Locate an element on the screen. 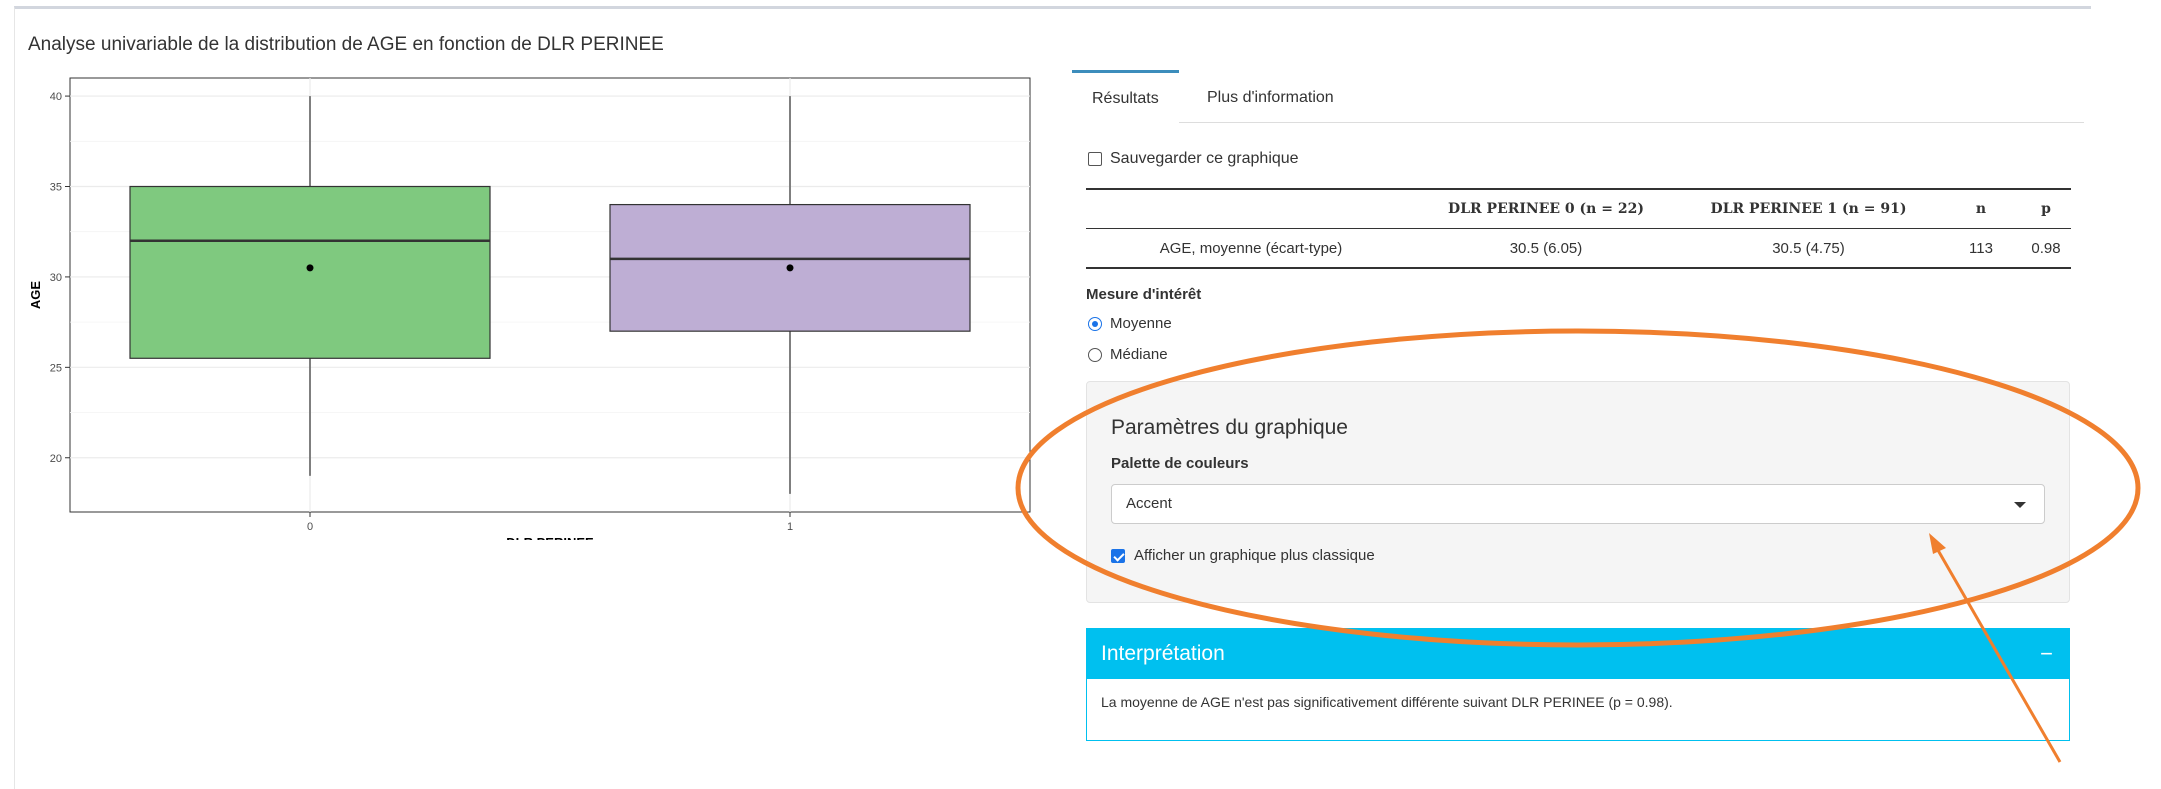 The image size is (2161, 789). radio-mediane-label: Médiane is located at coordinates (1139, 354).